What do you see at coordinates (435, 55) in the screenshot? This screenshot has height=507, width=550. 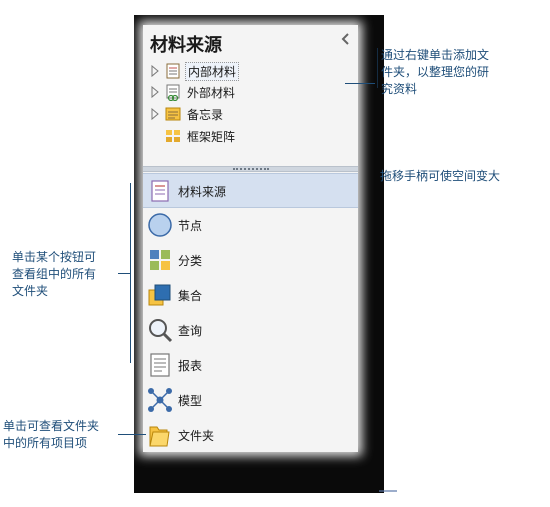 I see `callout-line: 通过右键单击添加文` at bounding box center [435, 55].